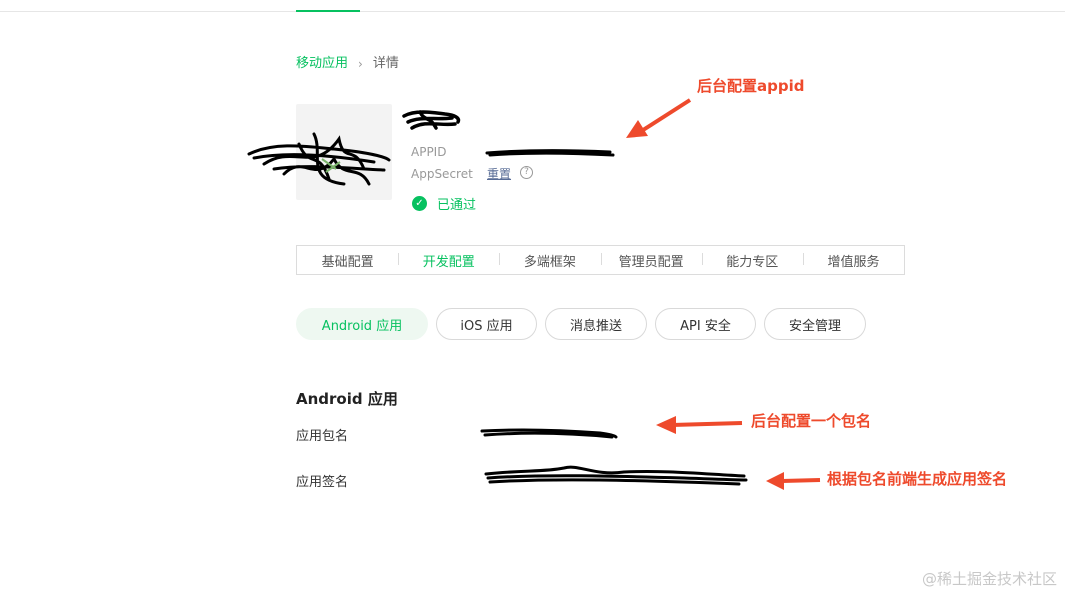 The height and width of the screenshot is (597, 1065). What do you see at coordinates (793, 481) in the screenshot?
I see `arrow-icon-signature` at bounding box center [793, 481].